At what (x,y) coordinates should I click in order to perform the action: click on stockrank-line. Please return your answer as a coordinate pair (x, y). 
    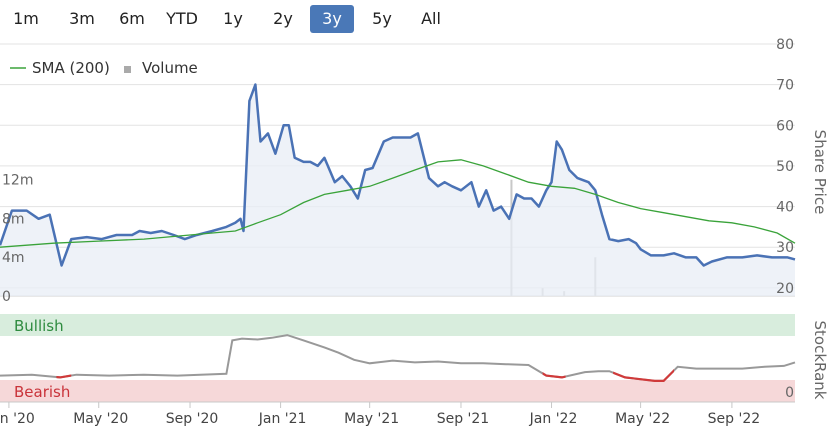
    Looking at the image, I should click on (398, 358).